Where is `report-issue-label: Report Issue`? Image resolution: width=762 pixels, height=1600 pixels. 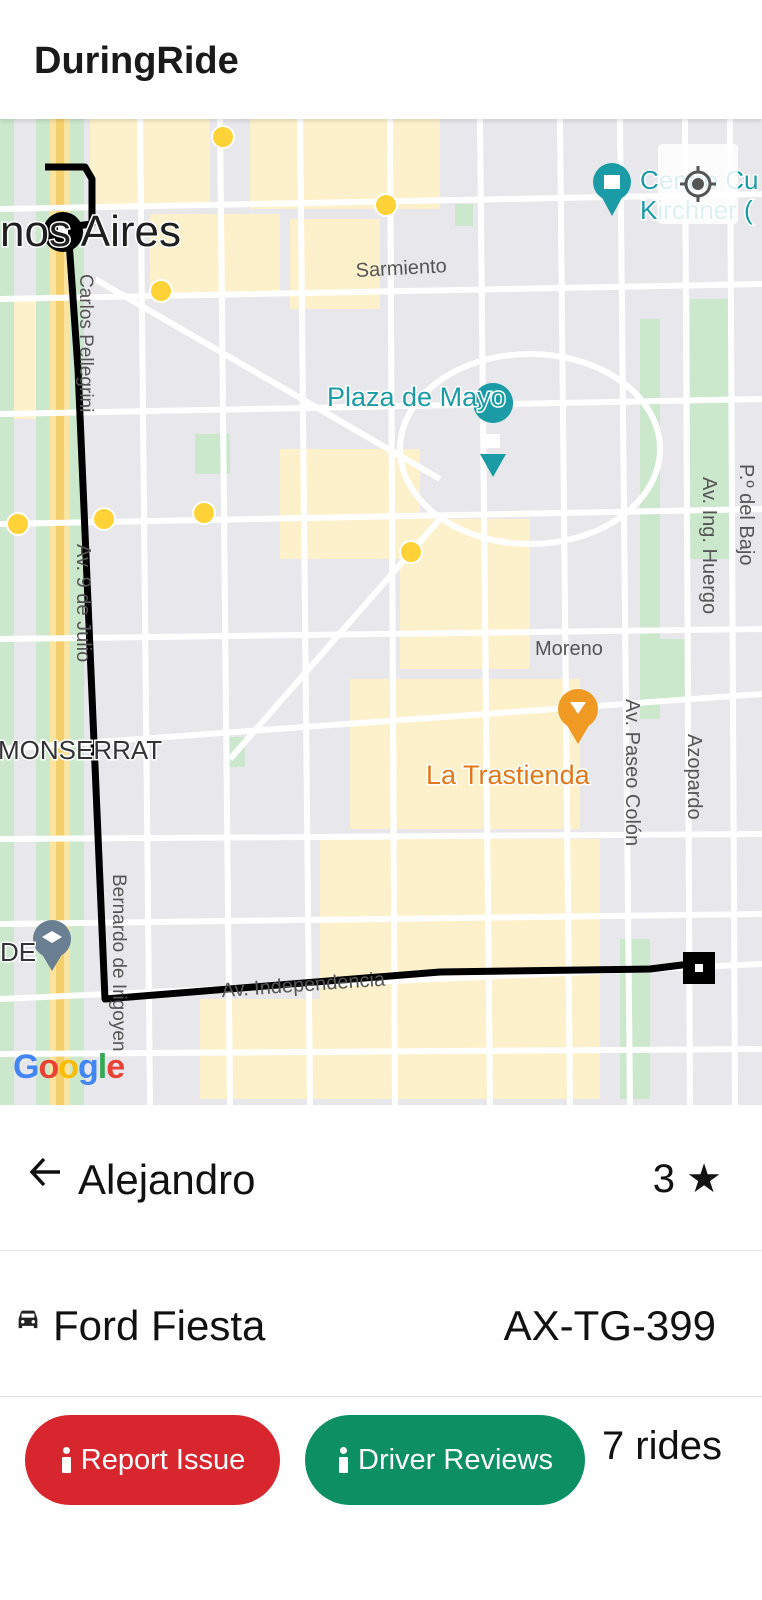 report-issue-label: Report Issue is located at coordinates (163, 1459).